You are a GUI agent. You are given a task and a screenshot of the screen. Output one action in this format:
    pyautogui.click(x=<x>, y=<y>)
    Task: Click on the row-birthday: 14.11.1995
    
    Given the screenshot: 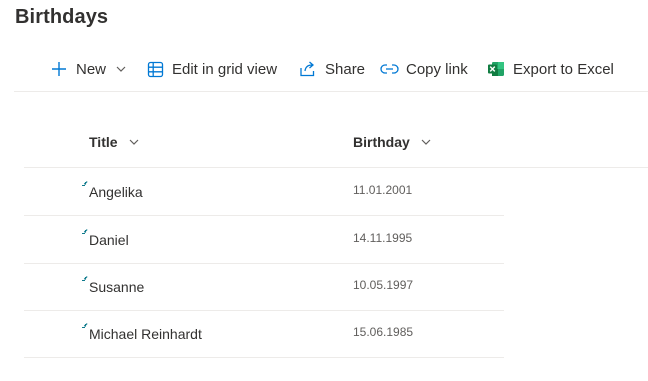 What is the action you would take?
    pyautogui.click(x=383, y=238)
    